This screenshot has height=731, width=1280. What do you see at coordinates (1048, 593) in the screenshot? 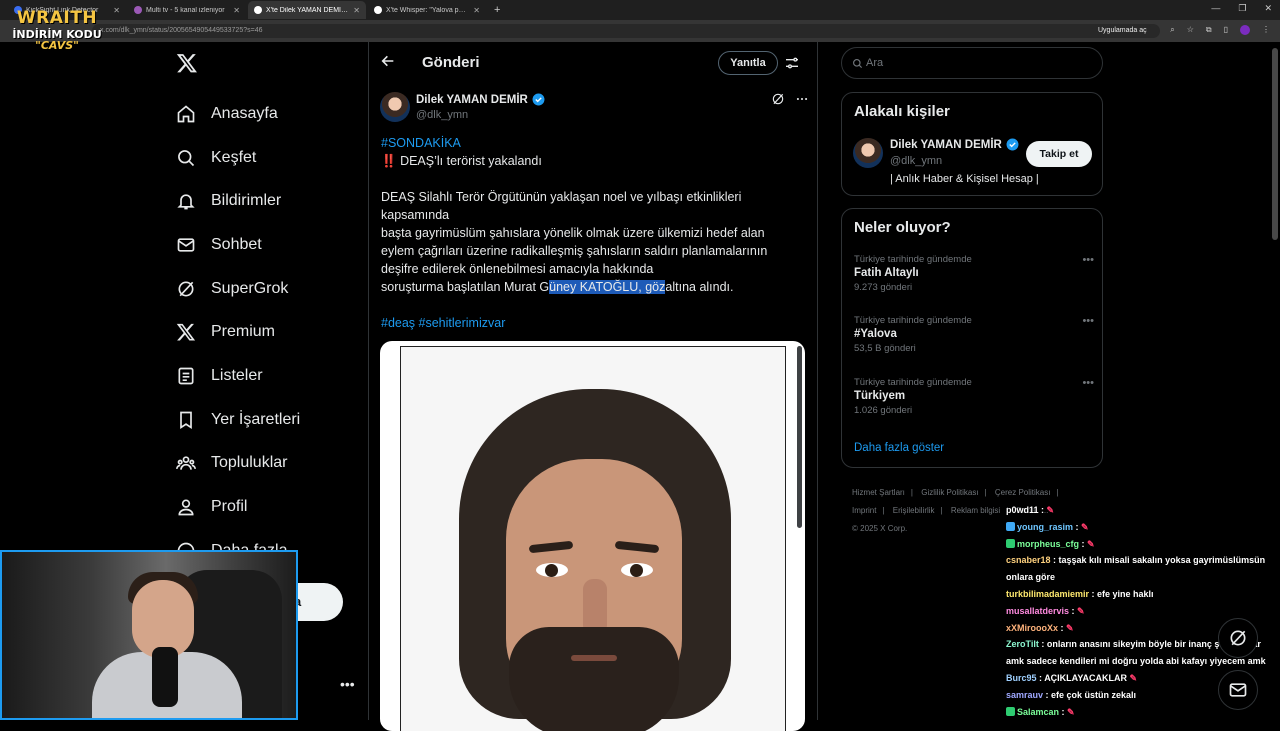
I see `chat-username: turkbilimadamiemir` at bounding box center [1048, 593].